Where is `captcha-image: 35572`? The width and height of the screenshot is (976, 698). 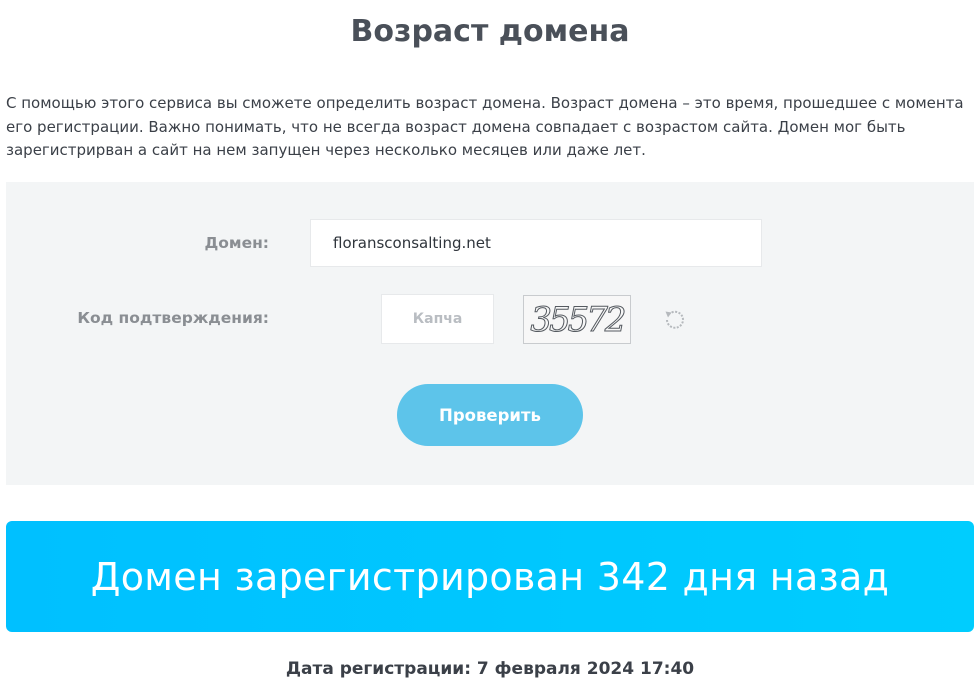
captcha-image: 35572 is located at coordinates (577, 319).